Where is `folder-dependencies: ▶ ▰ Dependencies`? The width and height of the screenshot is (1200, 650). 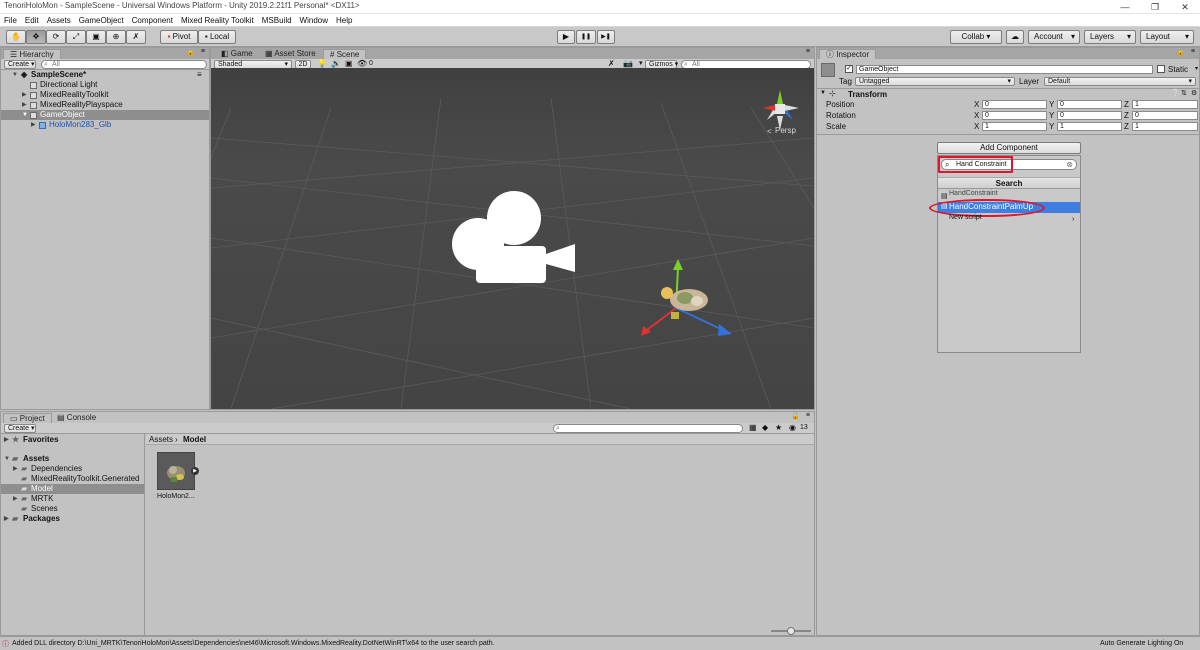 folder-dependencies: ▶ ▰ Dependencies is located at coordinates (72, 469).